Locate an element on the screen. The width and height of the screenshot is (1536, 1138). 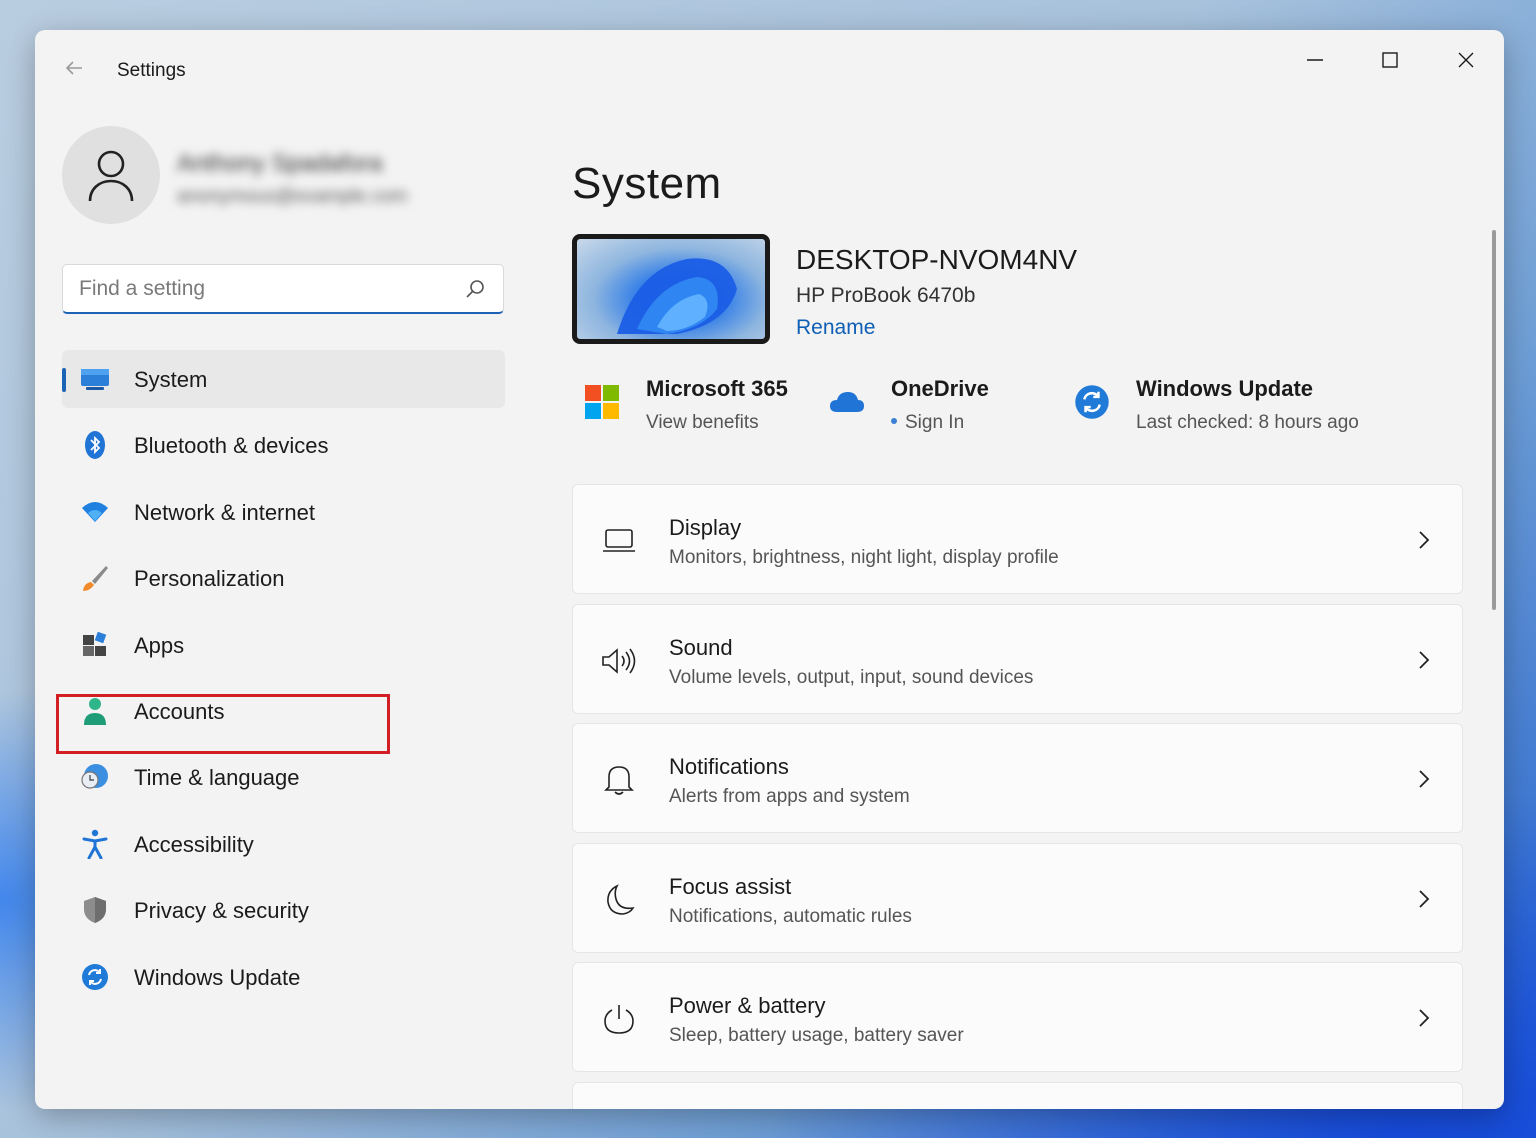
sidebar-item-windows-update: Windows Update is located at coordinates (283, 977).